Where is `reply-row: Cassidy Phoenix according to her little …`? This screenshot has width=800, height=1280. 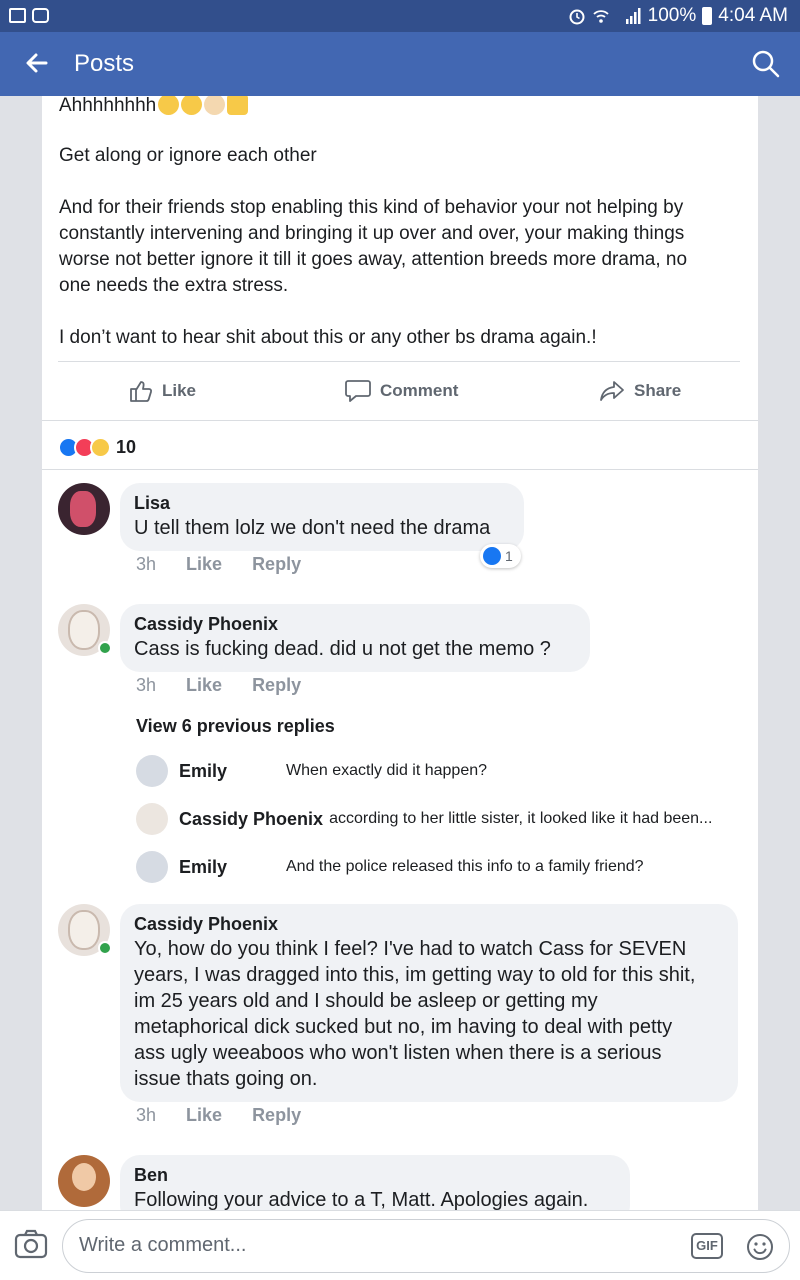 reply-row: Cassidy Phoenix according to her little … is located at coordinates (446, 819).